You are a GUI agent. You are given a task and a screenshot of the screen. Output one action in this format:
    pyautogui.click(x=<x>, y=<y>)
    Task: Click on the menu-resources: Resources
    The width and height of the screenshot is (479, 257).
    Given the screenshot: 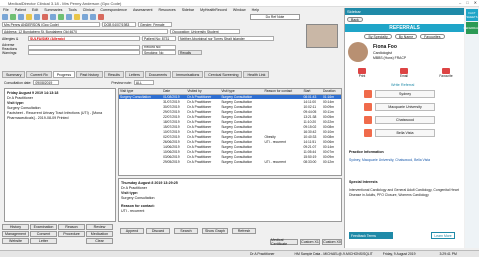 What is the action you would take?
    pyautogui.click(x=167, y=10)
    